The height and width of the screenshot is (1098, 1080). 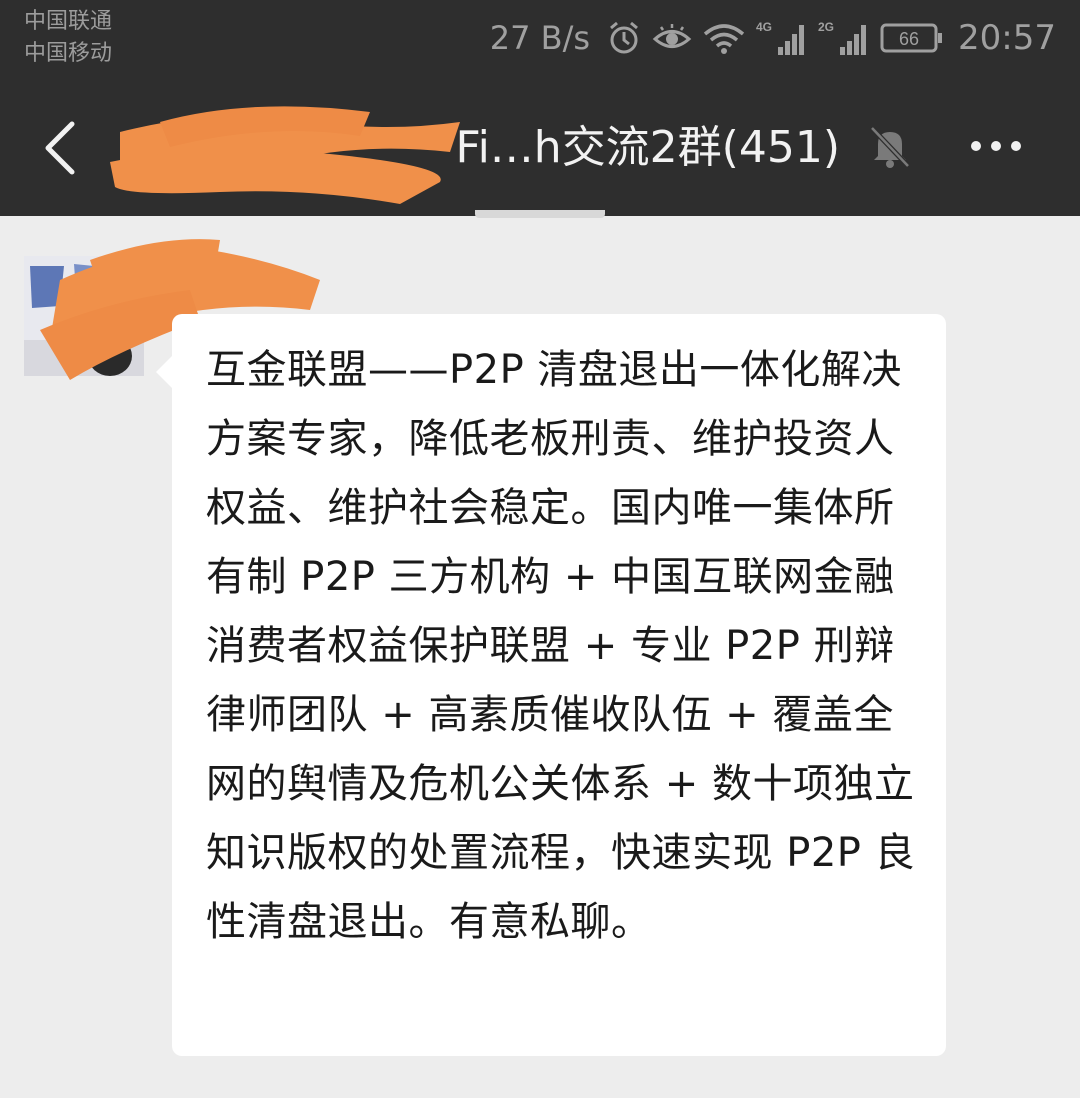 What do you see at coordinates (826, 27) in the screenshot?
I see `signal-2g-label: 2G` at bounding box center [826, 27].